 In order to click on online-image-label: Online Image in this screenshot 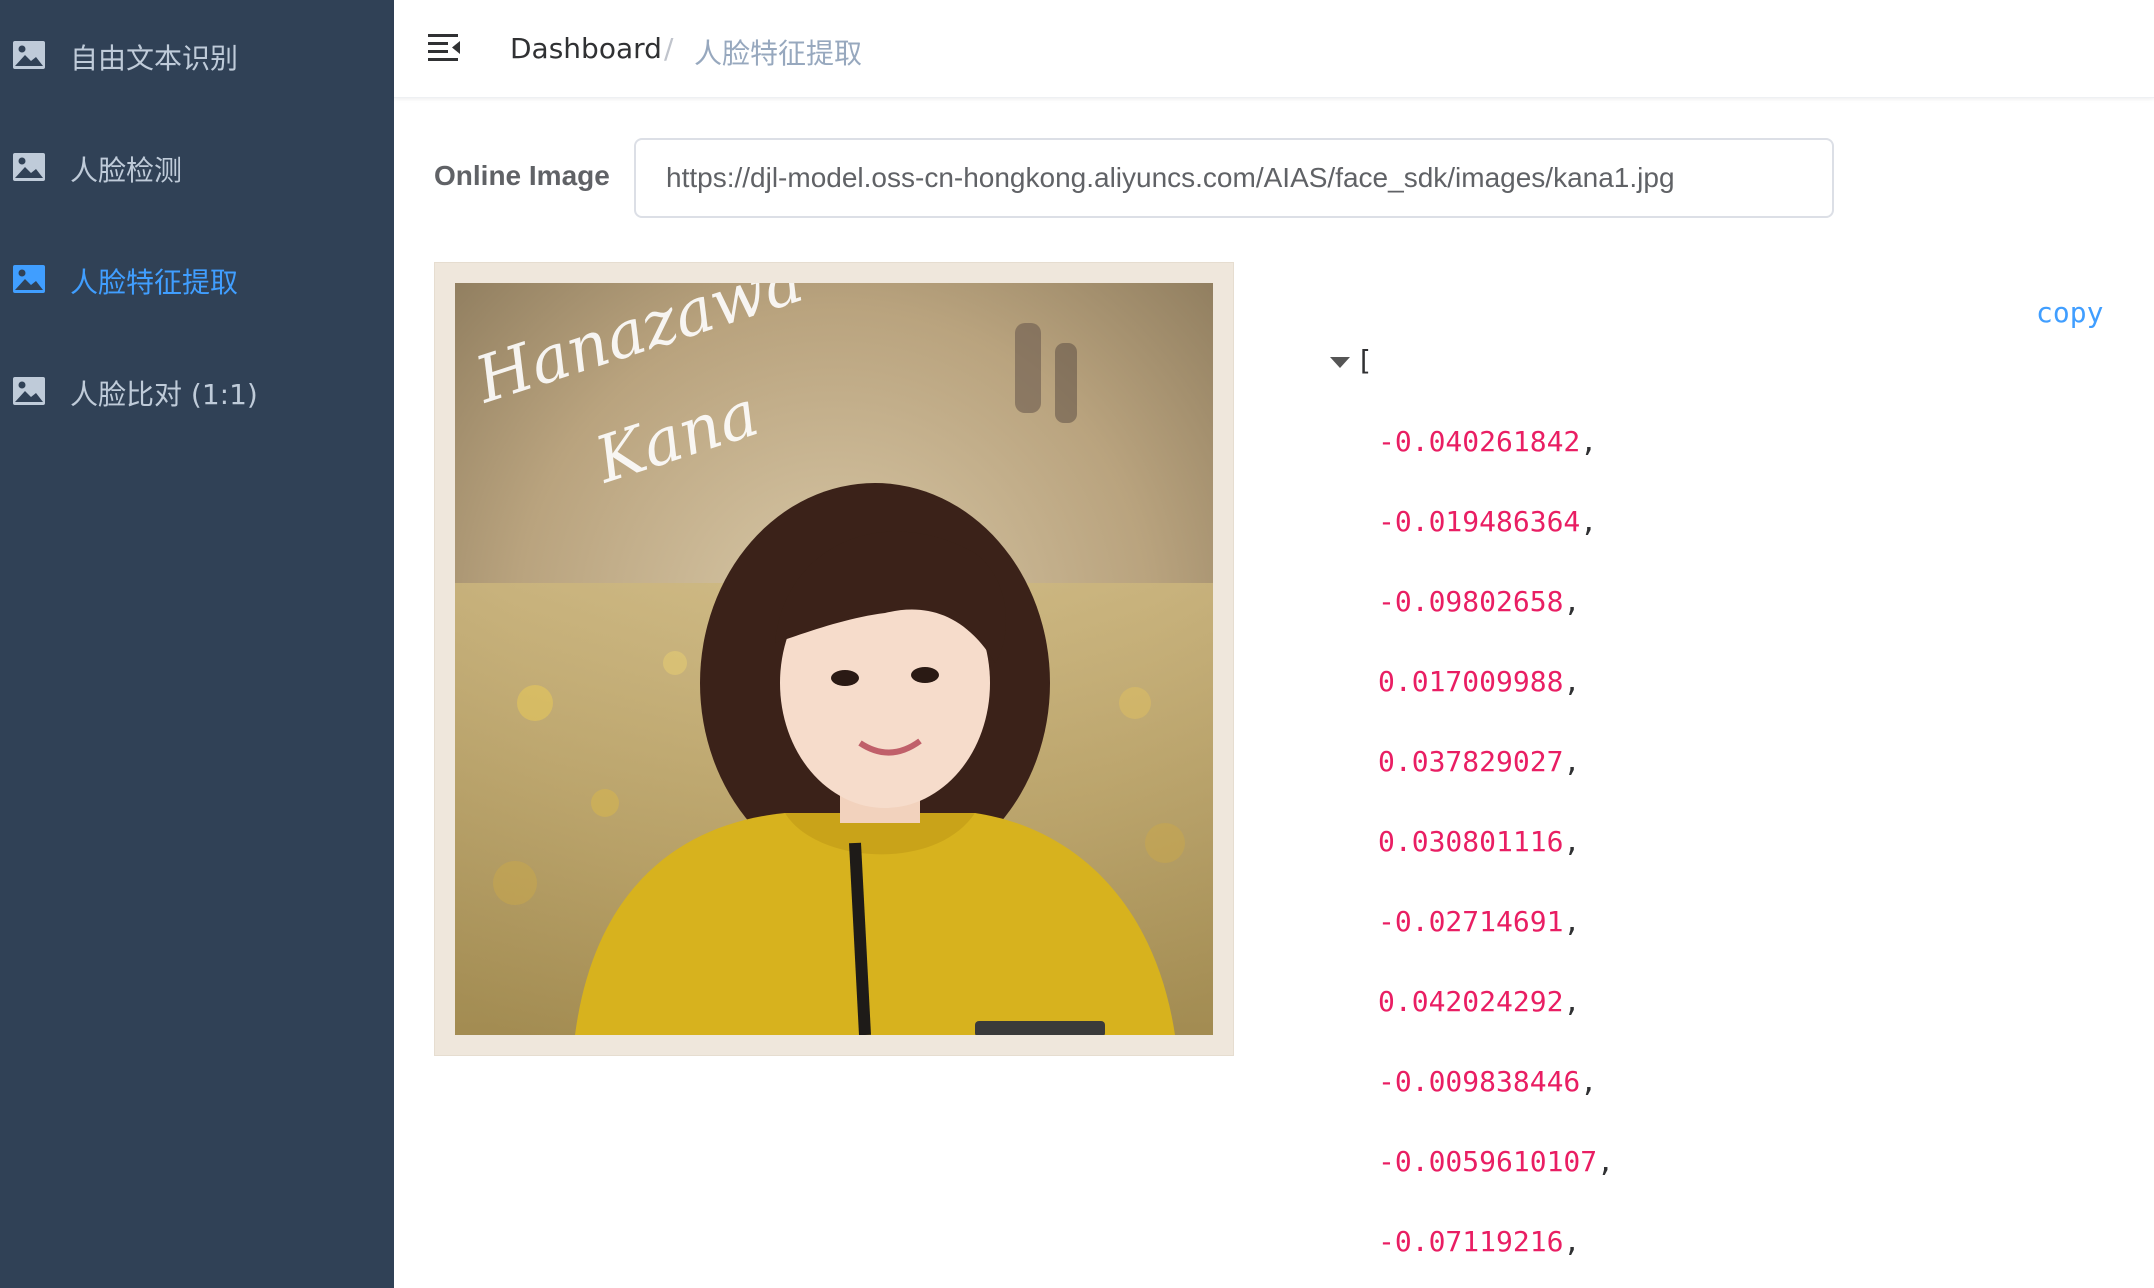, I will do `click(522, 175)`.